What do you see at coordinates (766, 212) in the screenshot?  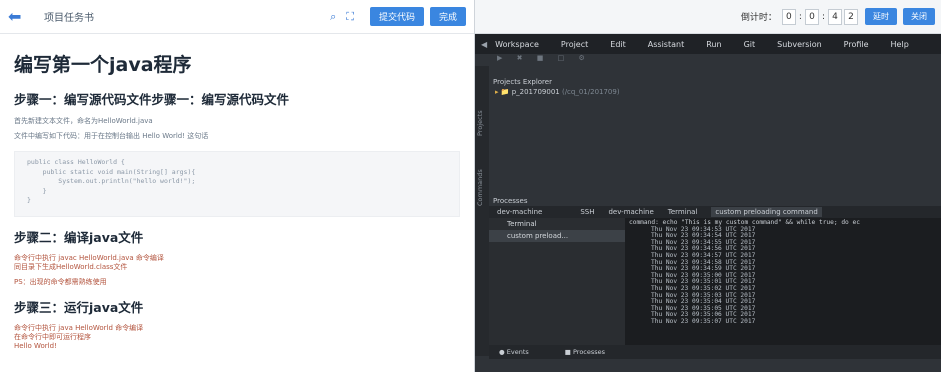 I see `tab-custom-command: custom preloading command` at bounding box center [766, 212].